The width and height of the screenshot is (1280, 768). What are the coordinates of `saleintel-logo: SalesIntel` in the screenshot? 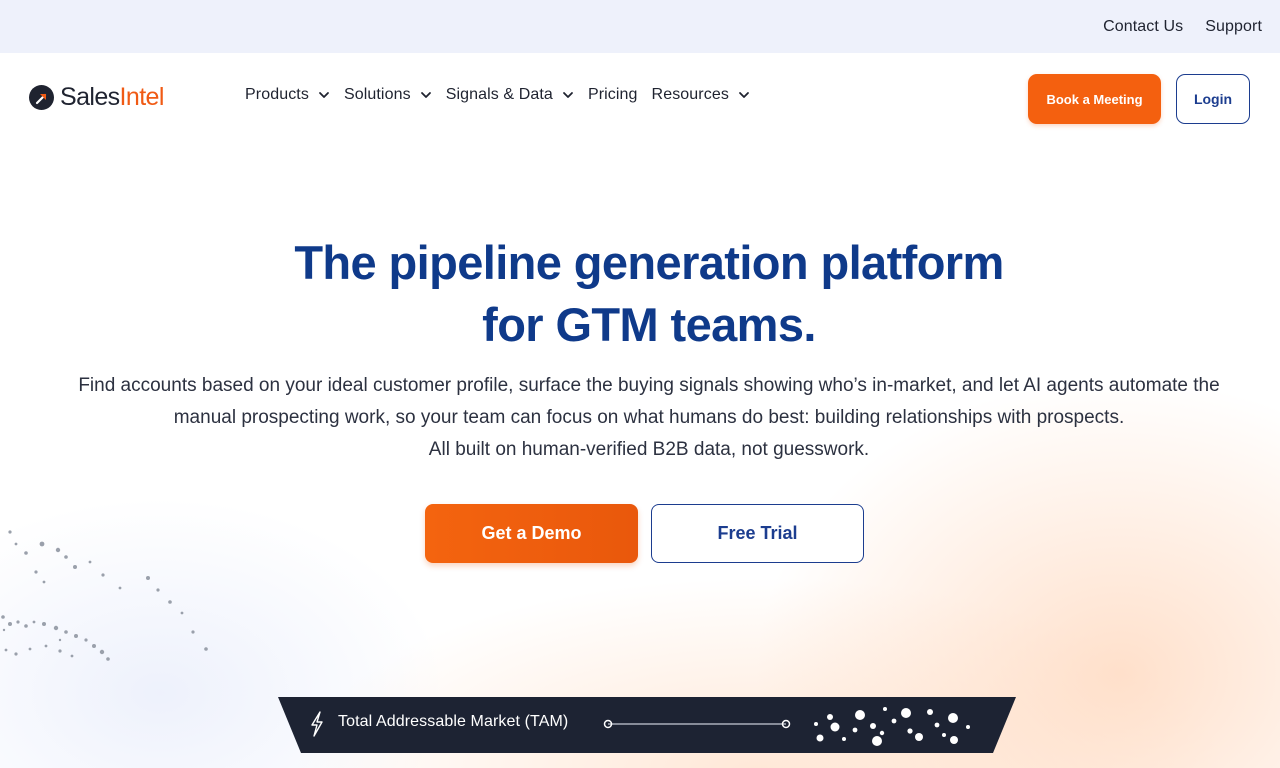 It's located at (96, 97).